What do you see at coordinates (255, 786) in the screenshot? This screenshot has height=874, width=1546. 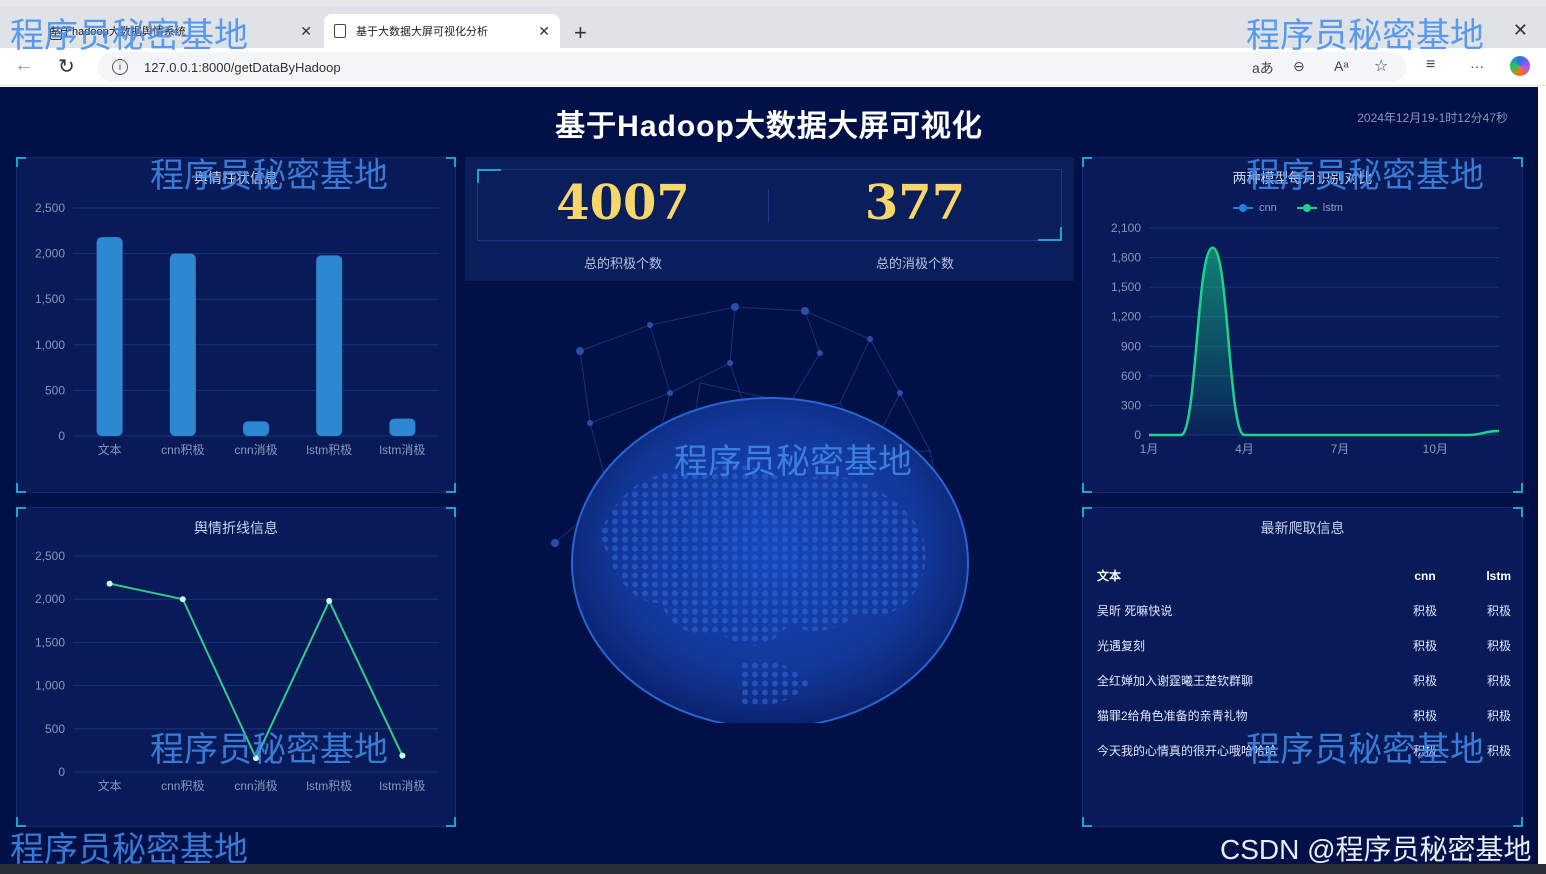 I see `x-tick-label: cnn消极` at bounding box center [255, 786].